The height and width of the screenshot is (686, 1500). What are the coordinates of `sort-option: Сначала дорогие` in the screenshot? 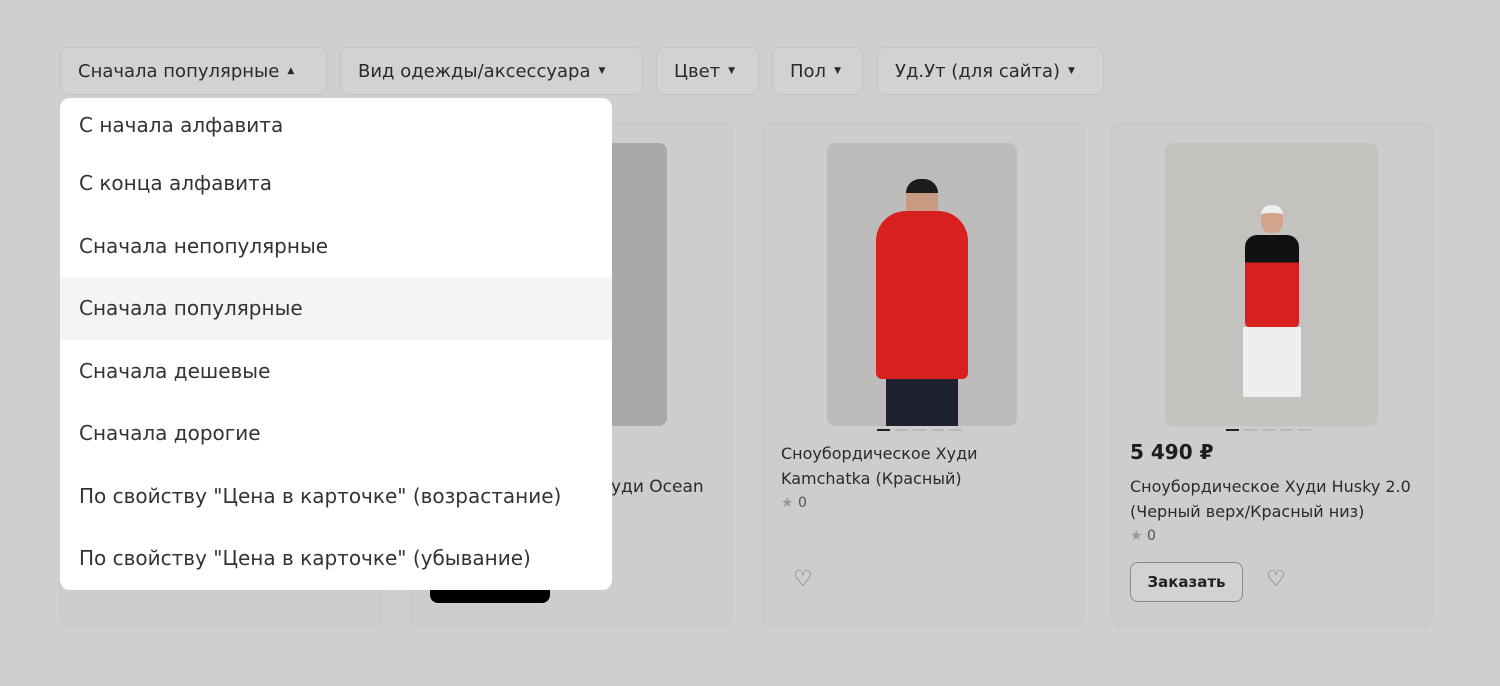 It's located at (336, 433).